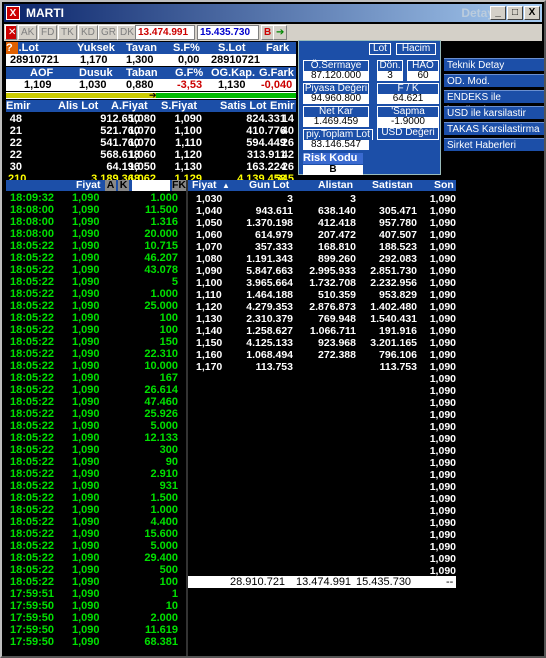 The image size is (546, 658). I want to click on arrow-right-icon: ➔, so click(280, 32).